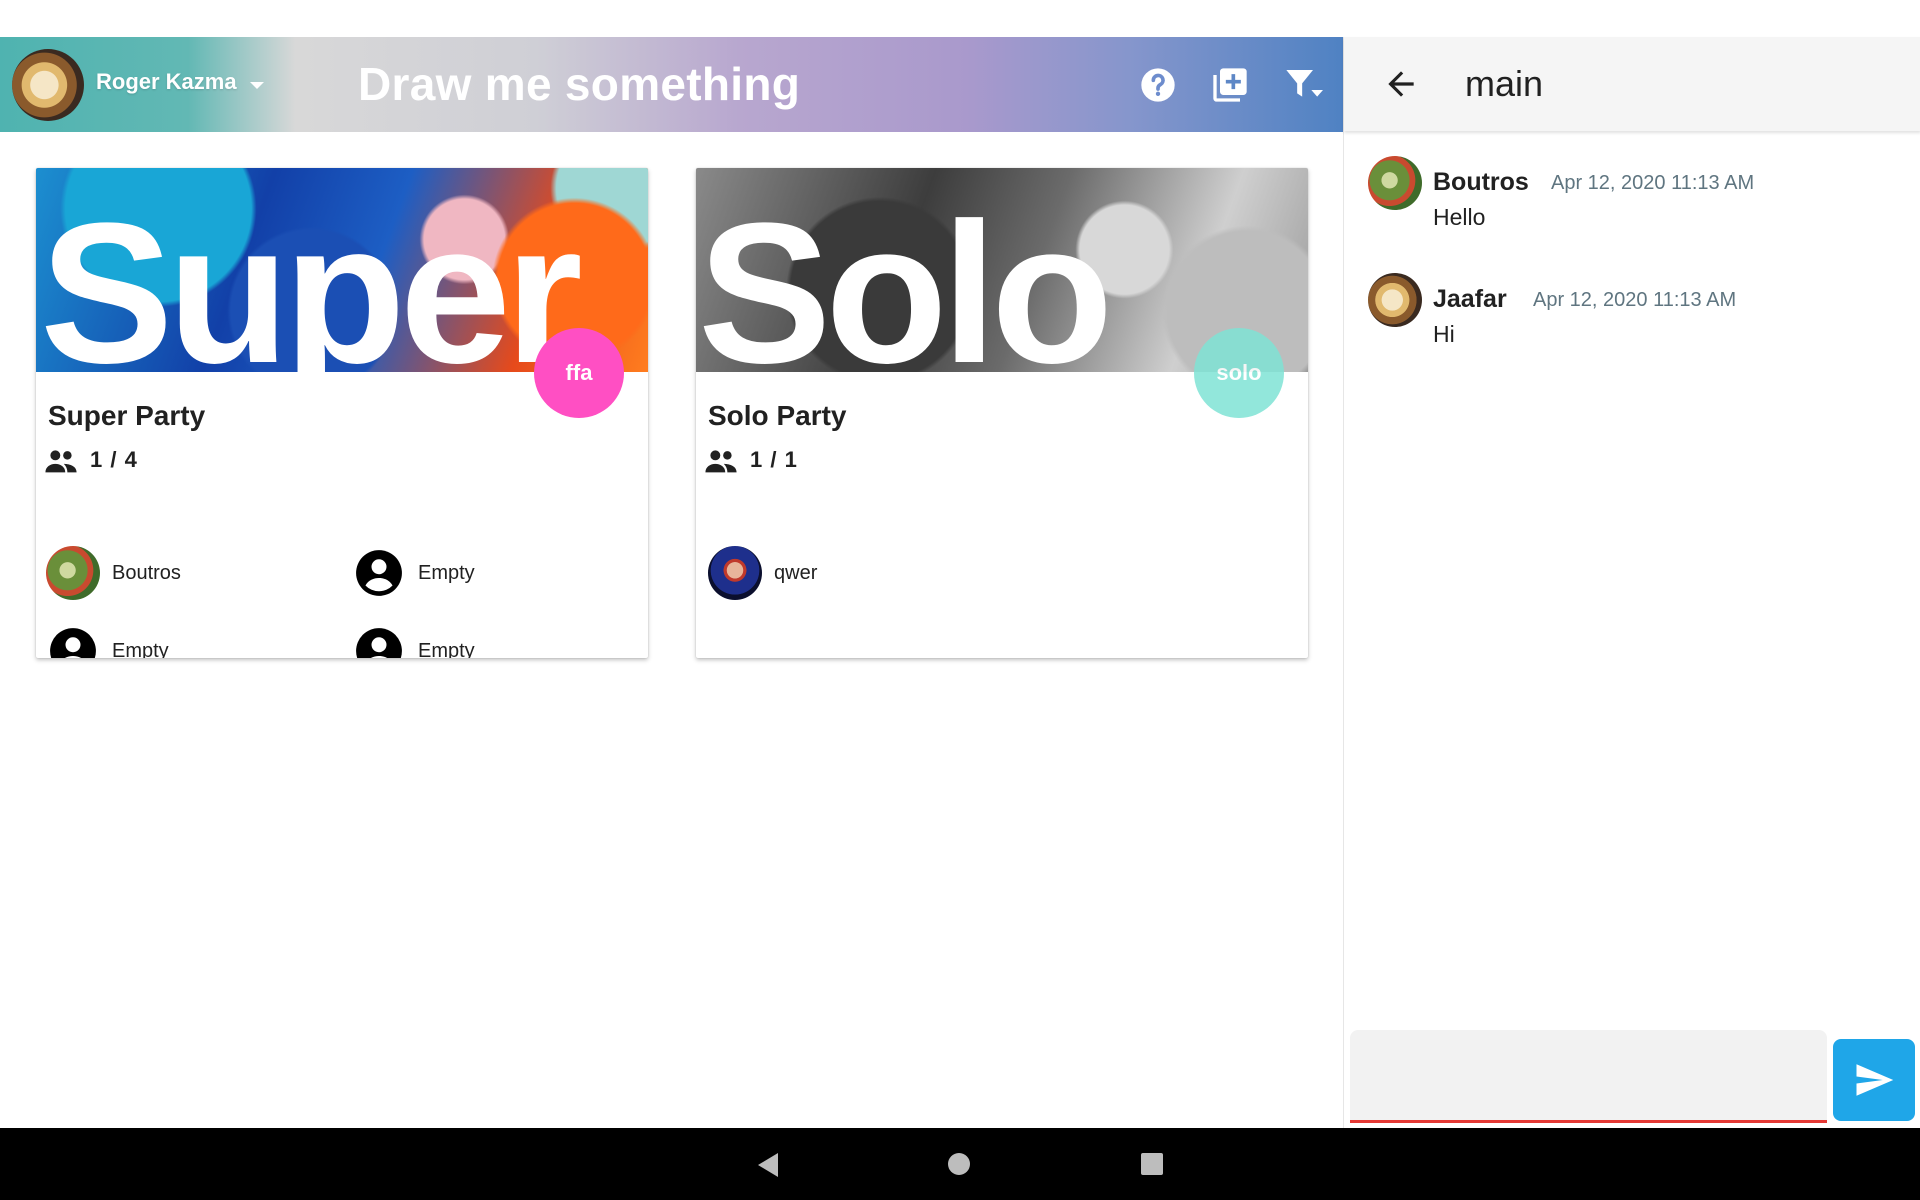 This screenshot has height=1200, width=1920. Describe the element at coordinates (905, 277) in the screenshot. I see `banner-word: Solo` at that location.